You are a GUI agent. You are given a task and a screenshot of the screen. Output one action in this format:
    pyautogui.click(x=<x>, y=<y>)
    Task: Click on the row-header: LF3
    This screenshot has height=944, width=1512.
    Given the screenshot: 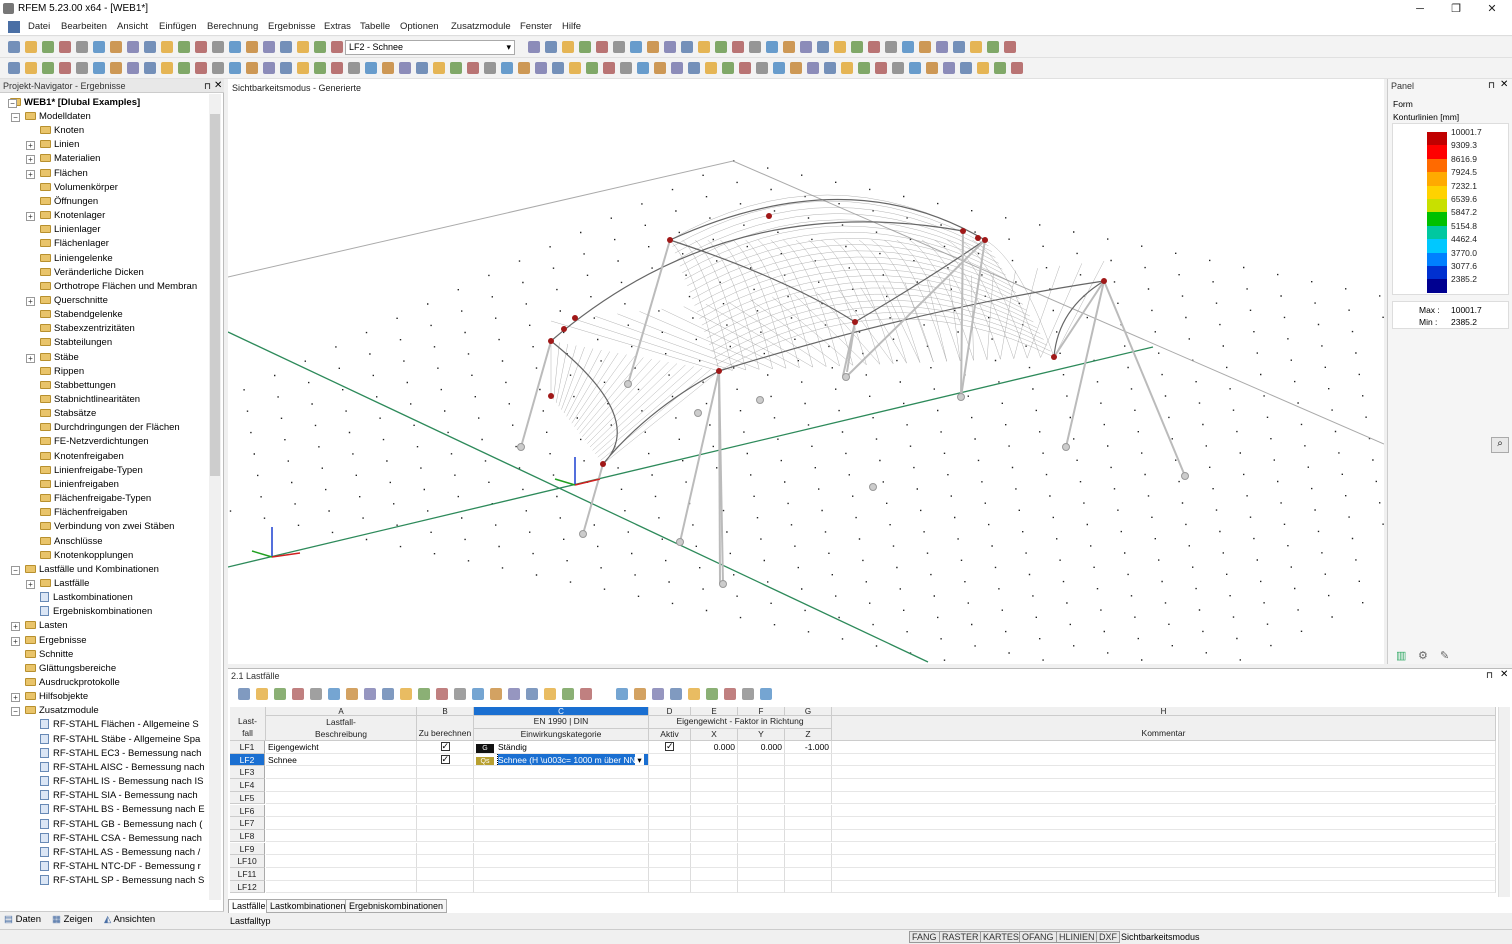 What is the action you would take?
    pyautogui.click(x=247, y=772)
    